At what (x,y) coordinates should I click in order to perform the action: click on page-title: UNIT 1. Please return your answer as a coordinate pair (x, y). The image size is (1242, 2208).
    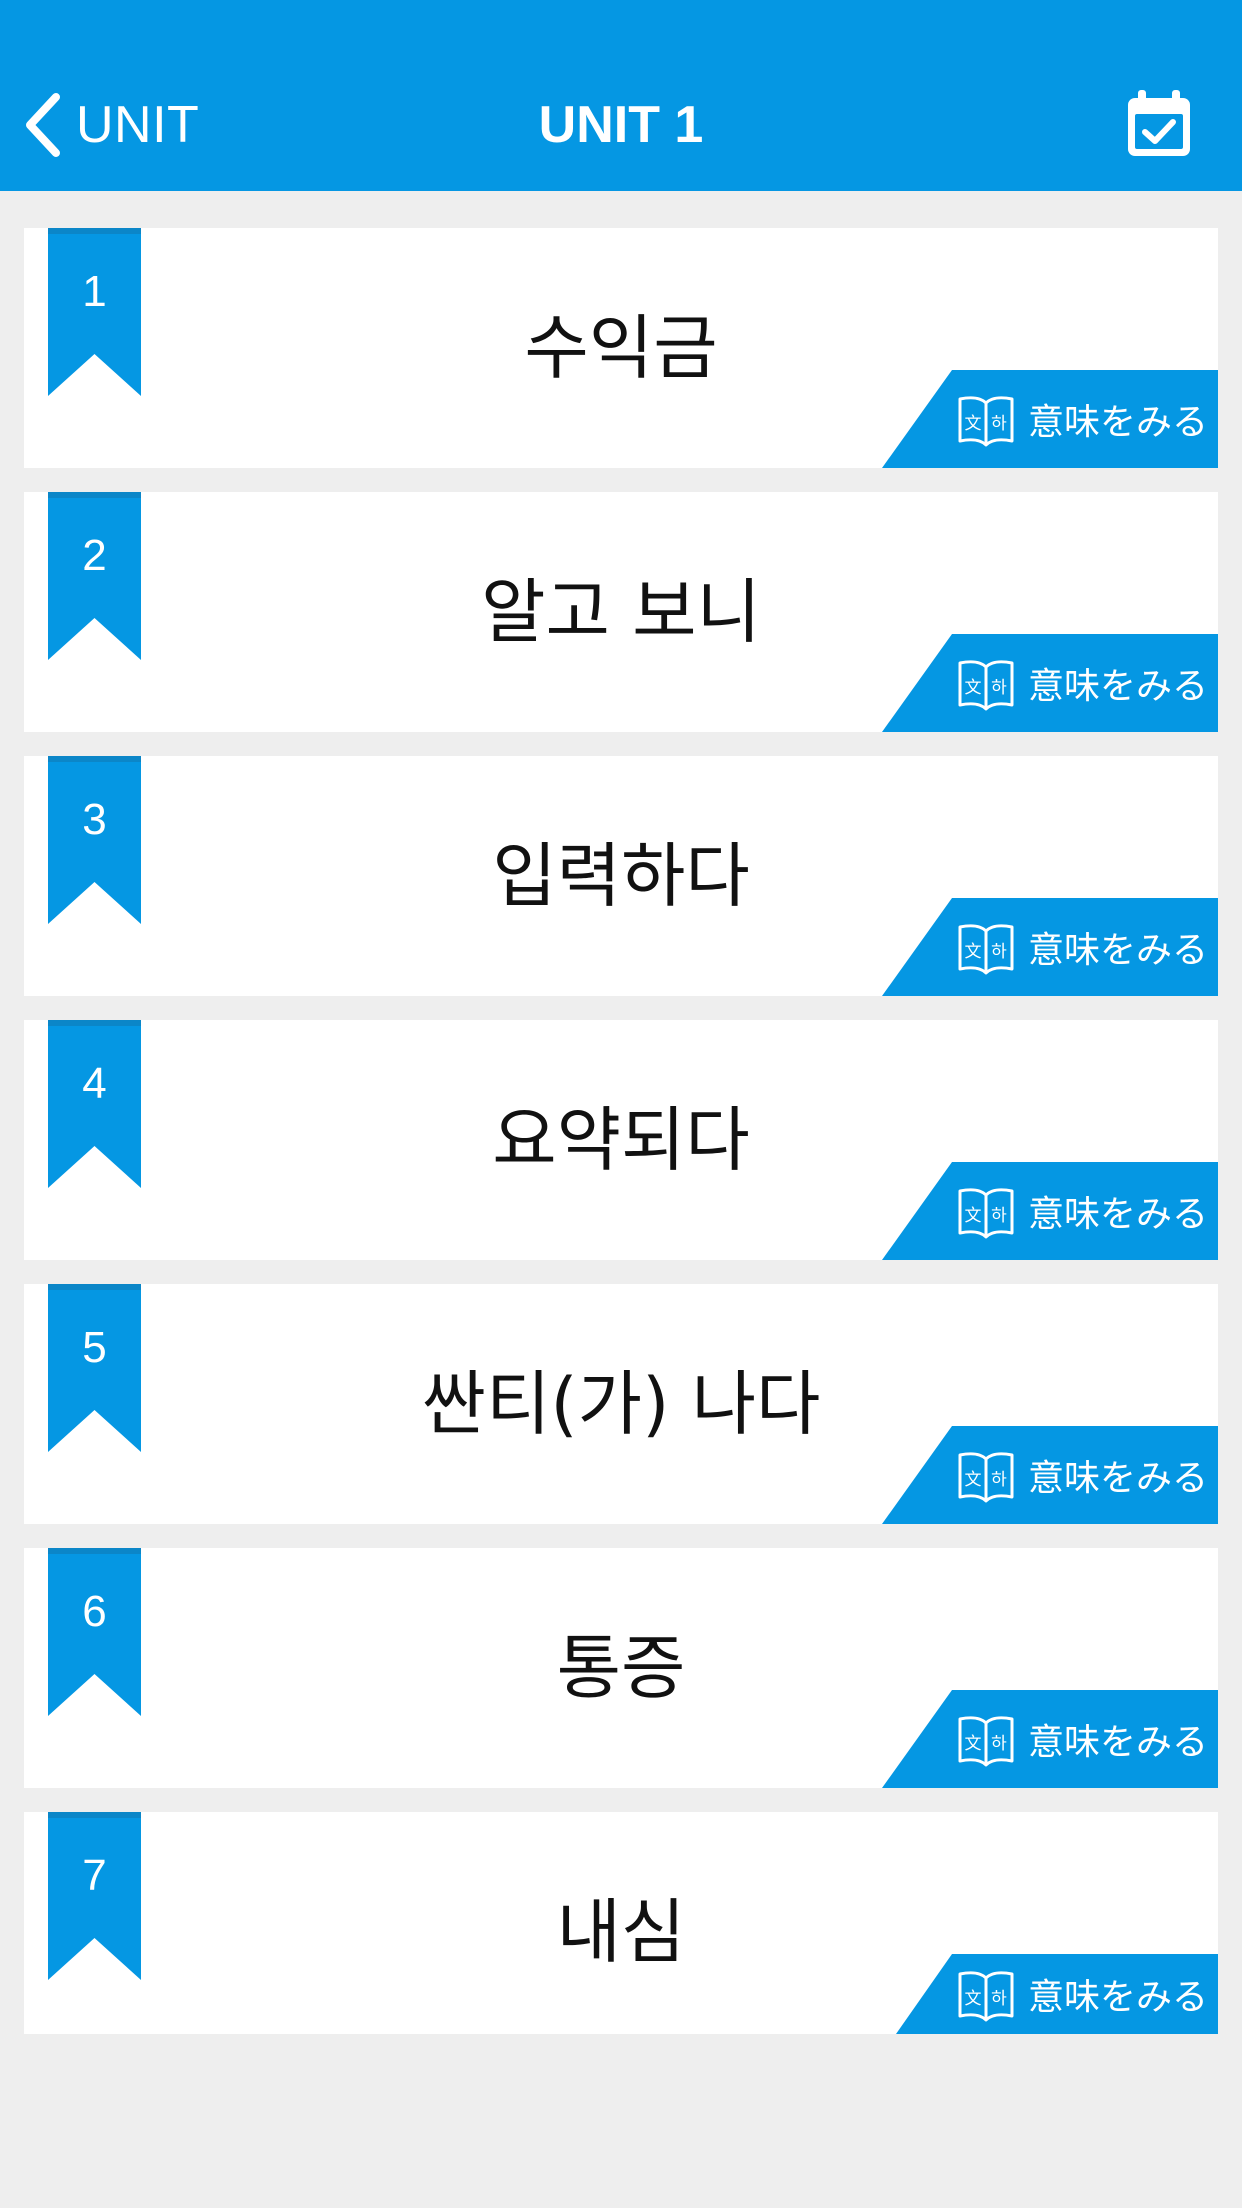
    Looking at the image, I should click on (621, 125).